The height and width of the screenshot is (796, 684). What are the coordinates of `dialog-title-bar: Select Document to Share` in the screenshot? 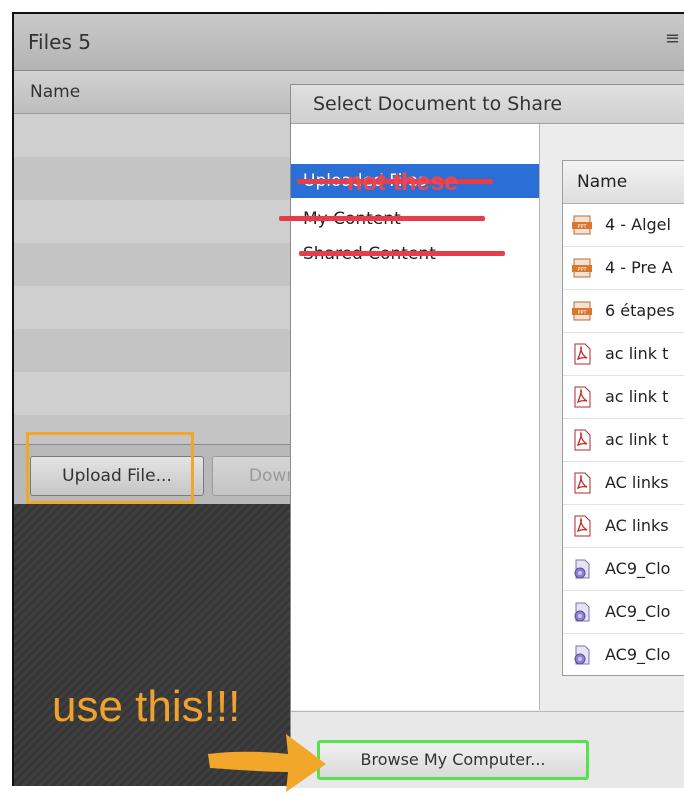 It's located at (487, 104).